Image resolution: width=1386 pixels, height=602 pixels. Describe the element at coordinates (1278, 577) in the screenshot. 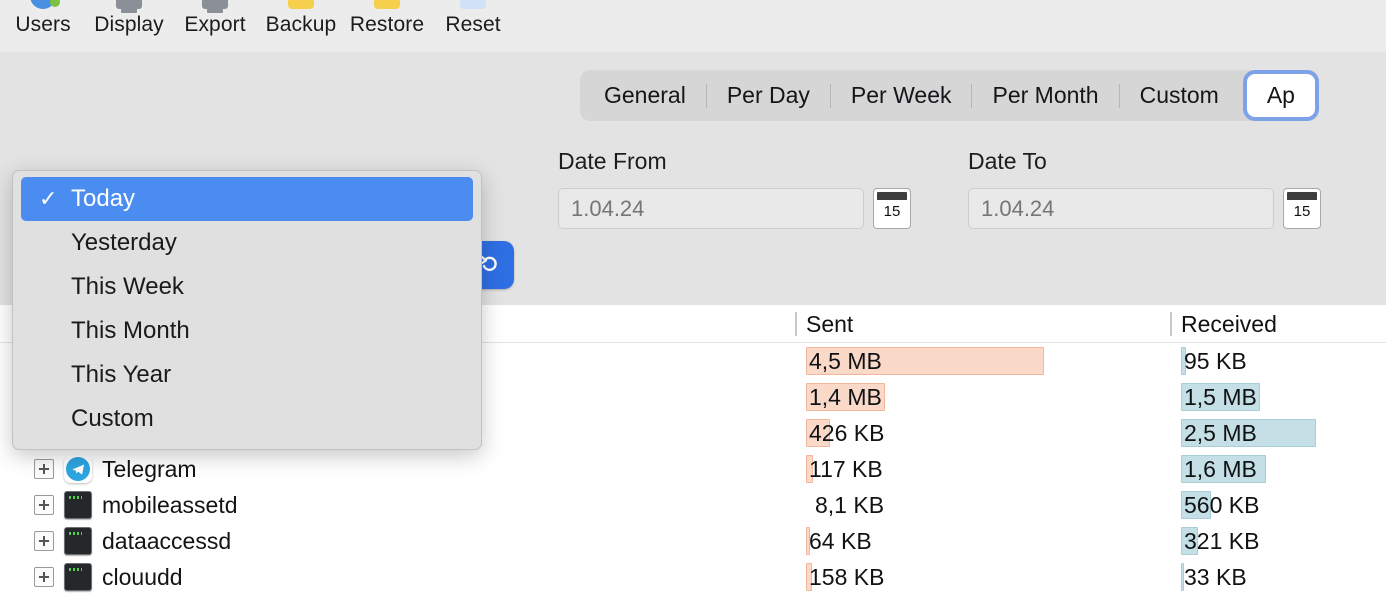

I see `cell-received: 33 KB` at that location.